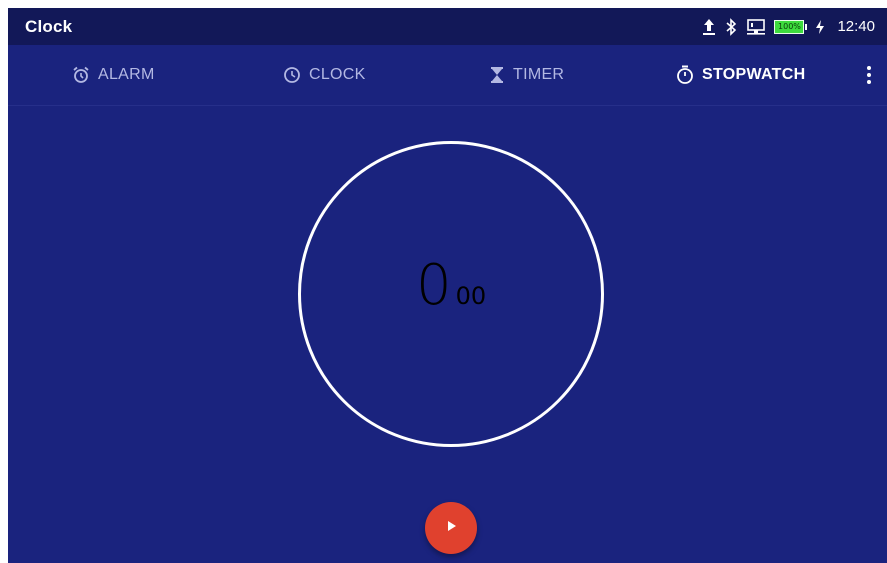 This screenshot has width=887, height=563. I want to click on battery-icon: 100%, so click(791, 26).